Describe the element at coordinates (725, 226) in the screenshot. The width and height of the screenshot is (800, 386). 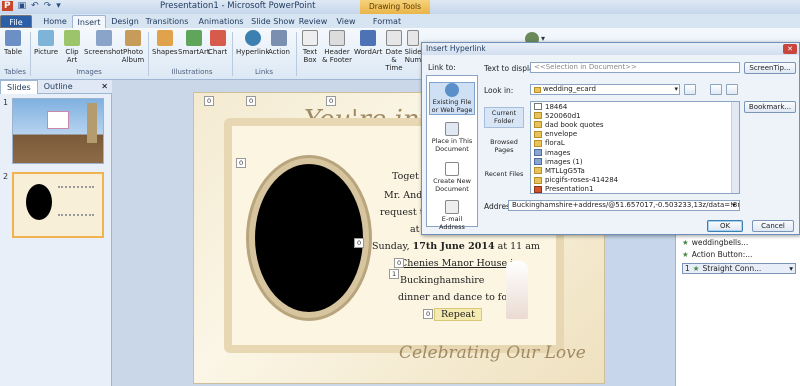
I see `ok-button: OK` at that location.